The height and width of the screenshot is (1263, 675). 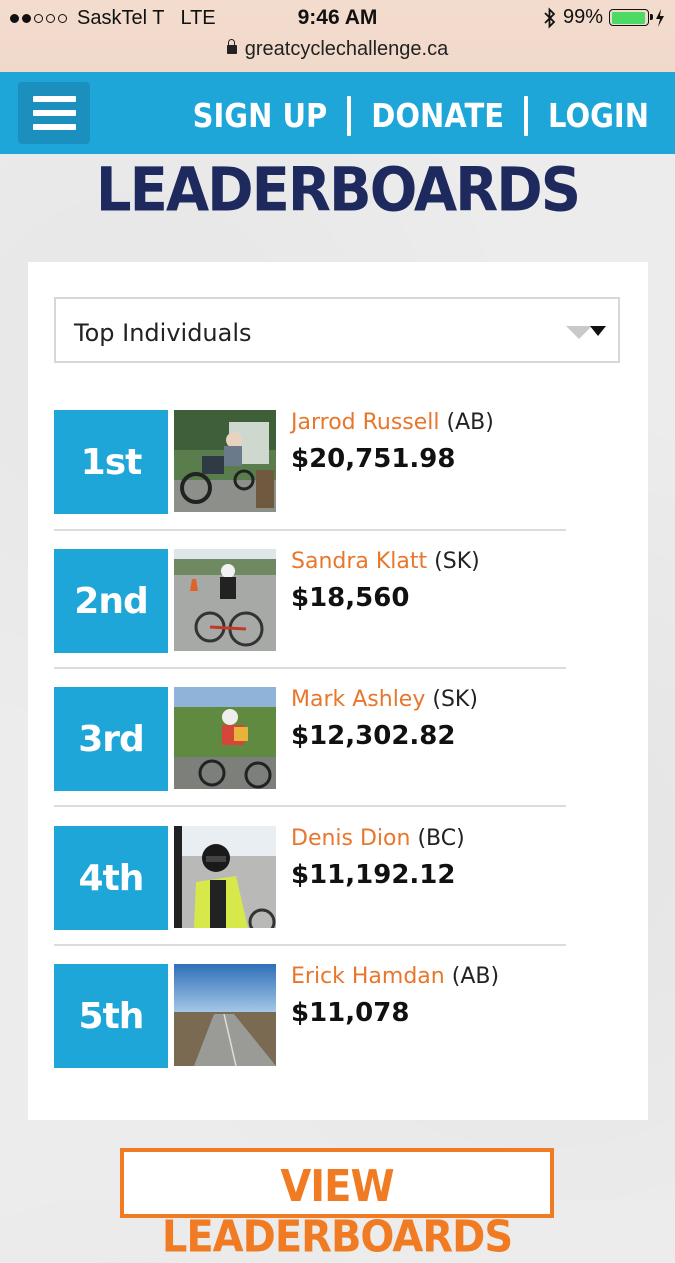 I want to click on signup-link: SIGN UP, so click(x=260, y=116).